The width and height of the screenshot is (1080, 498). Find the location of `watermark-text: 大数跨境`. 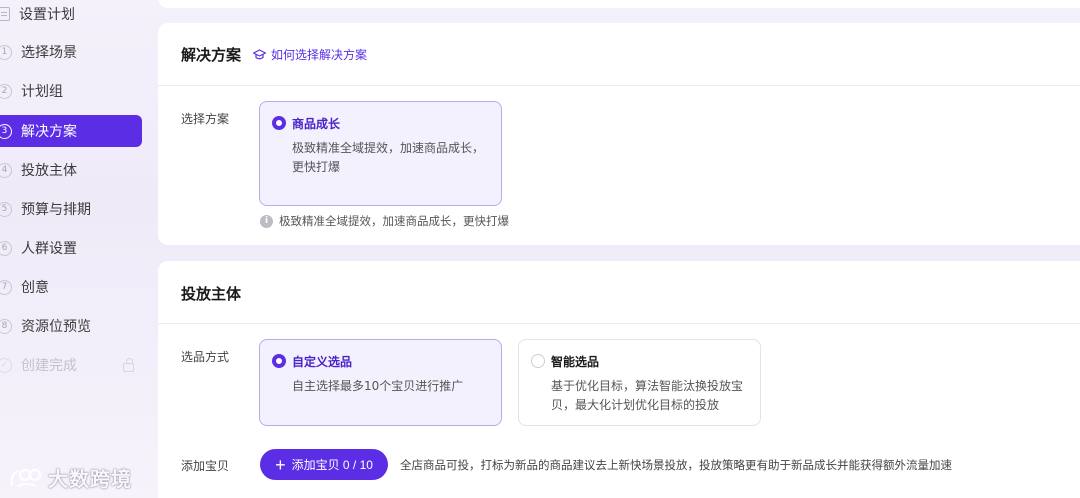

watermark-text: 大数跨境 is located at coordinates (90, 479).